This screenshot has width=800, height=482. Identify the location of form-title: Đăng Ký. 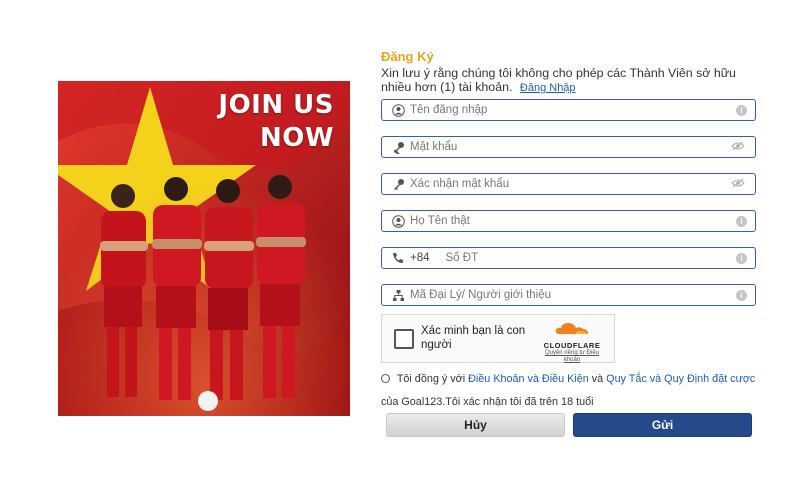
(407, 56).